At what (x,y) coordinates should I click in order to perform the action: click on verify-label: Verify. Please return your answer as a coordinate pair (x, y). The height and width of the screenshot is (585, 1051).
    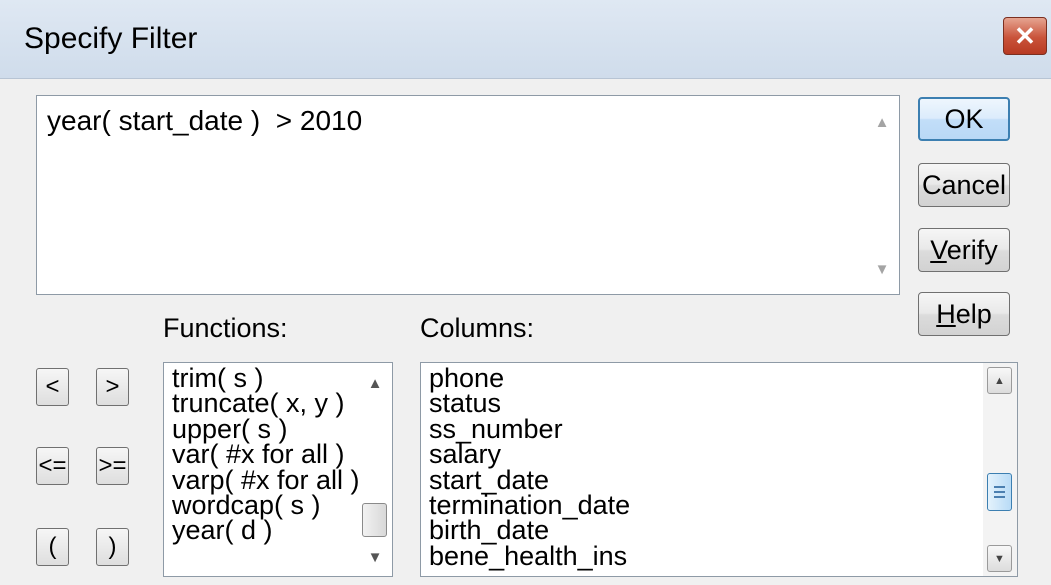
    Looking at the image, I should click on (964, 250).